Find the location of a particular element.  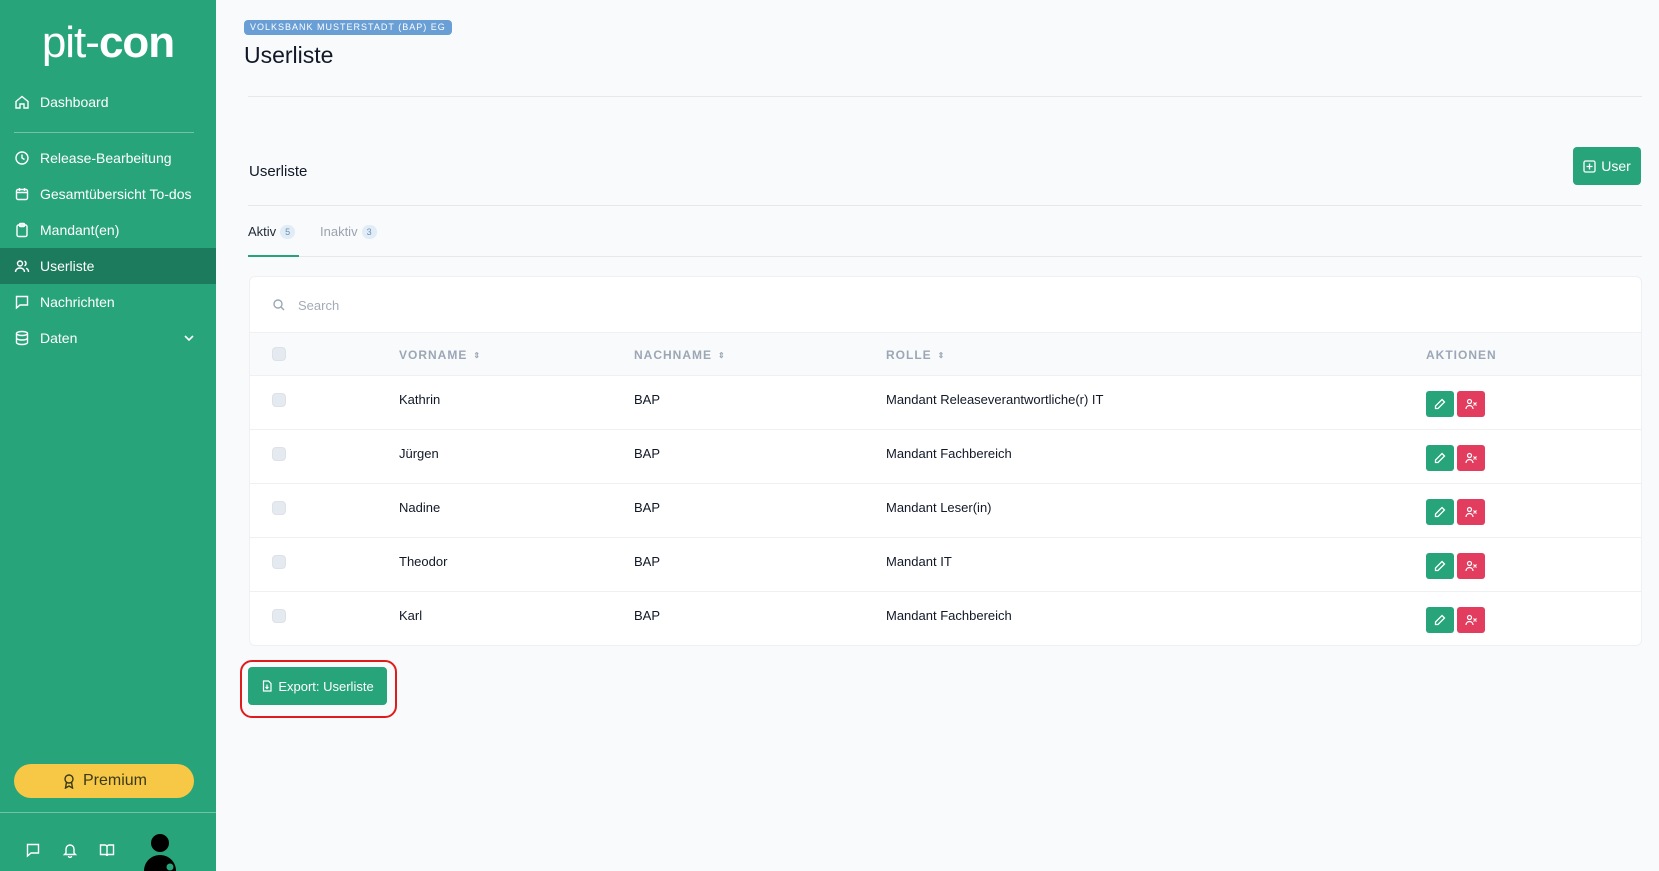

cell-vorname: Kathrin is located at coordinates (420, 399).